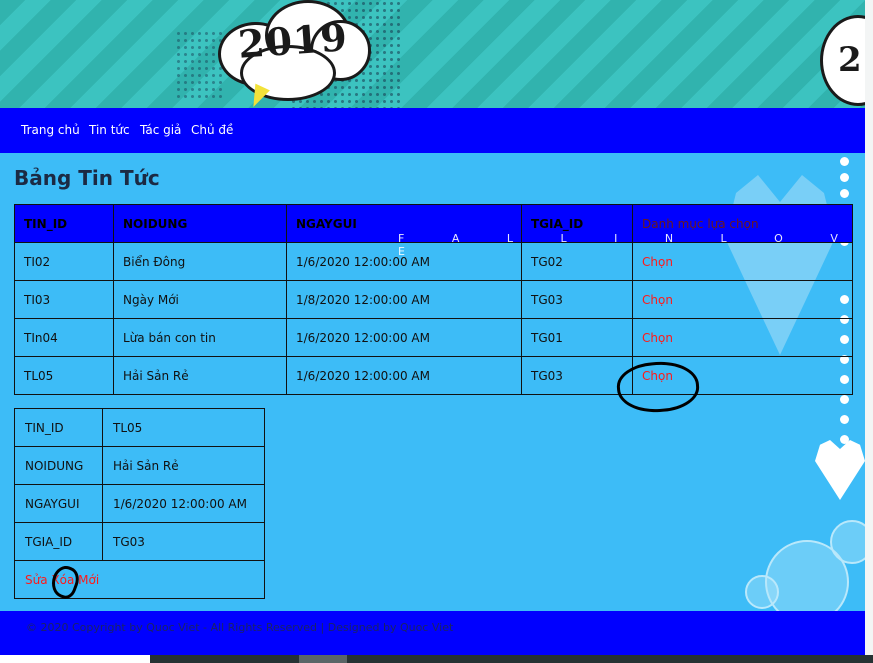  I want to click on detail-value: 1/6/2020 12:00:00 AM, so click(183, 503).